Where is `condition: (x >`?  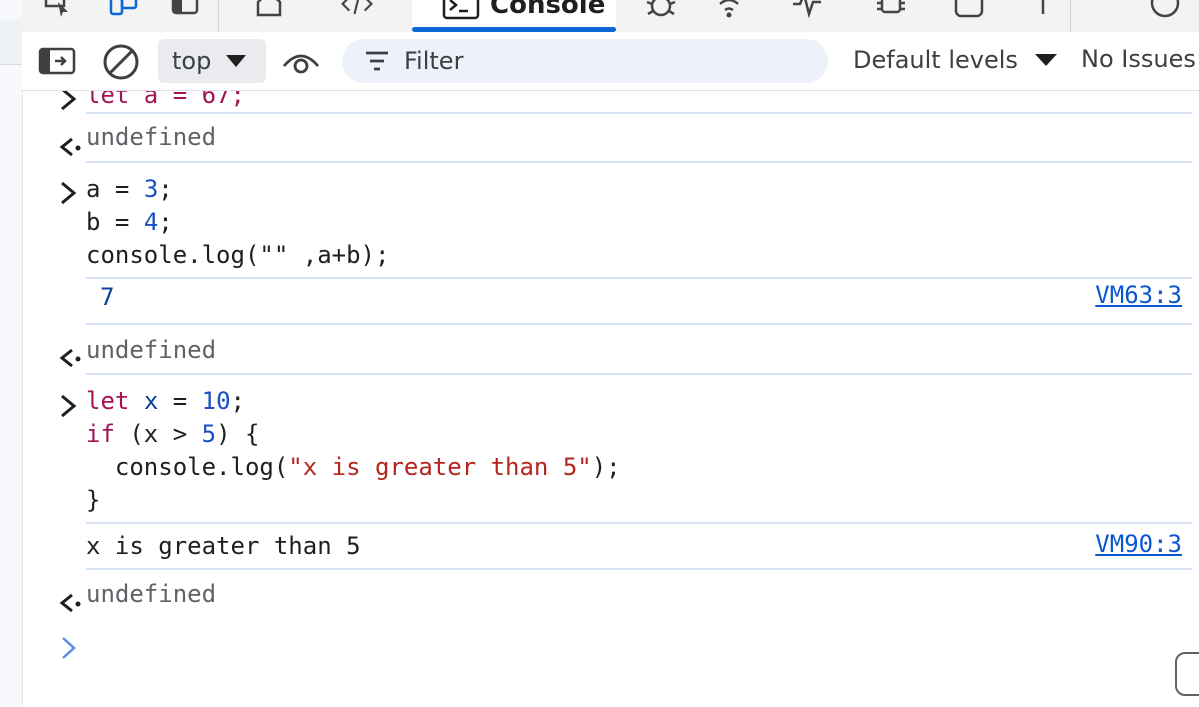
condition: (x > is located at coordinates (158, 434).